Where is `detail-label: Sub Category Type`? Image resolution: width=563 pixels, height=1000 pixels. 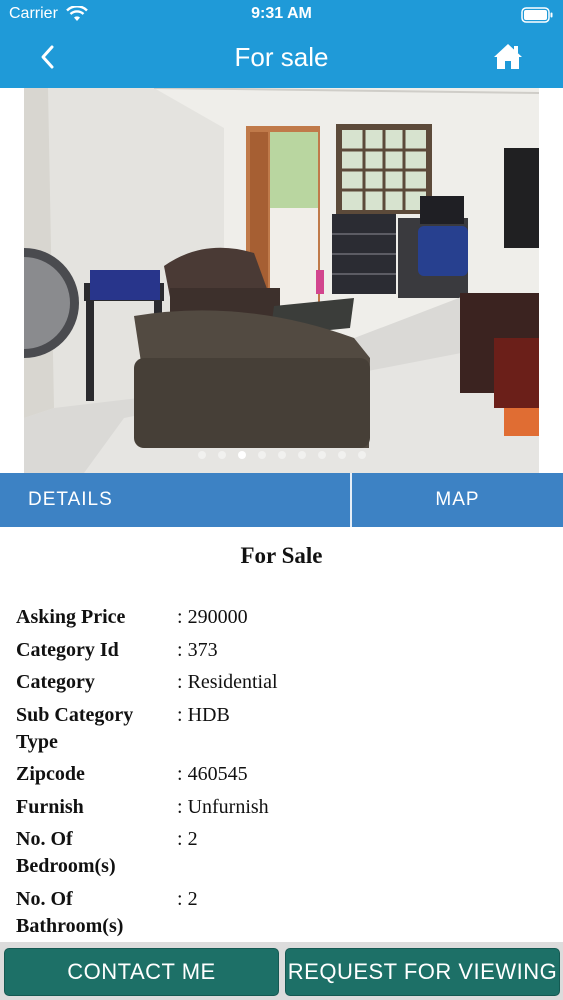 detail-label: Sub Category Type is located at coordinates (75, 728).